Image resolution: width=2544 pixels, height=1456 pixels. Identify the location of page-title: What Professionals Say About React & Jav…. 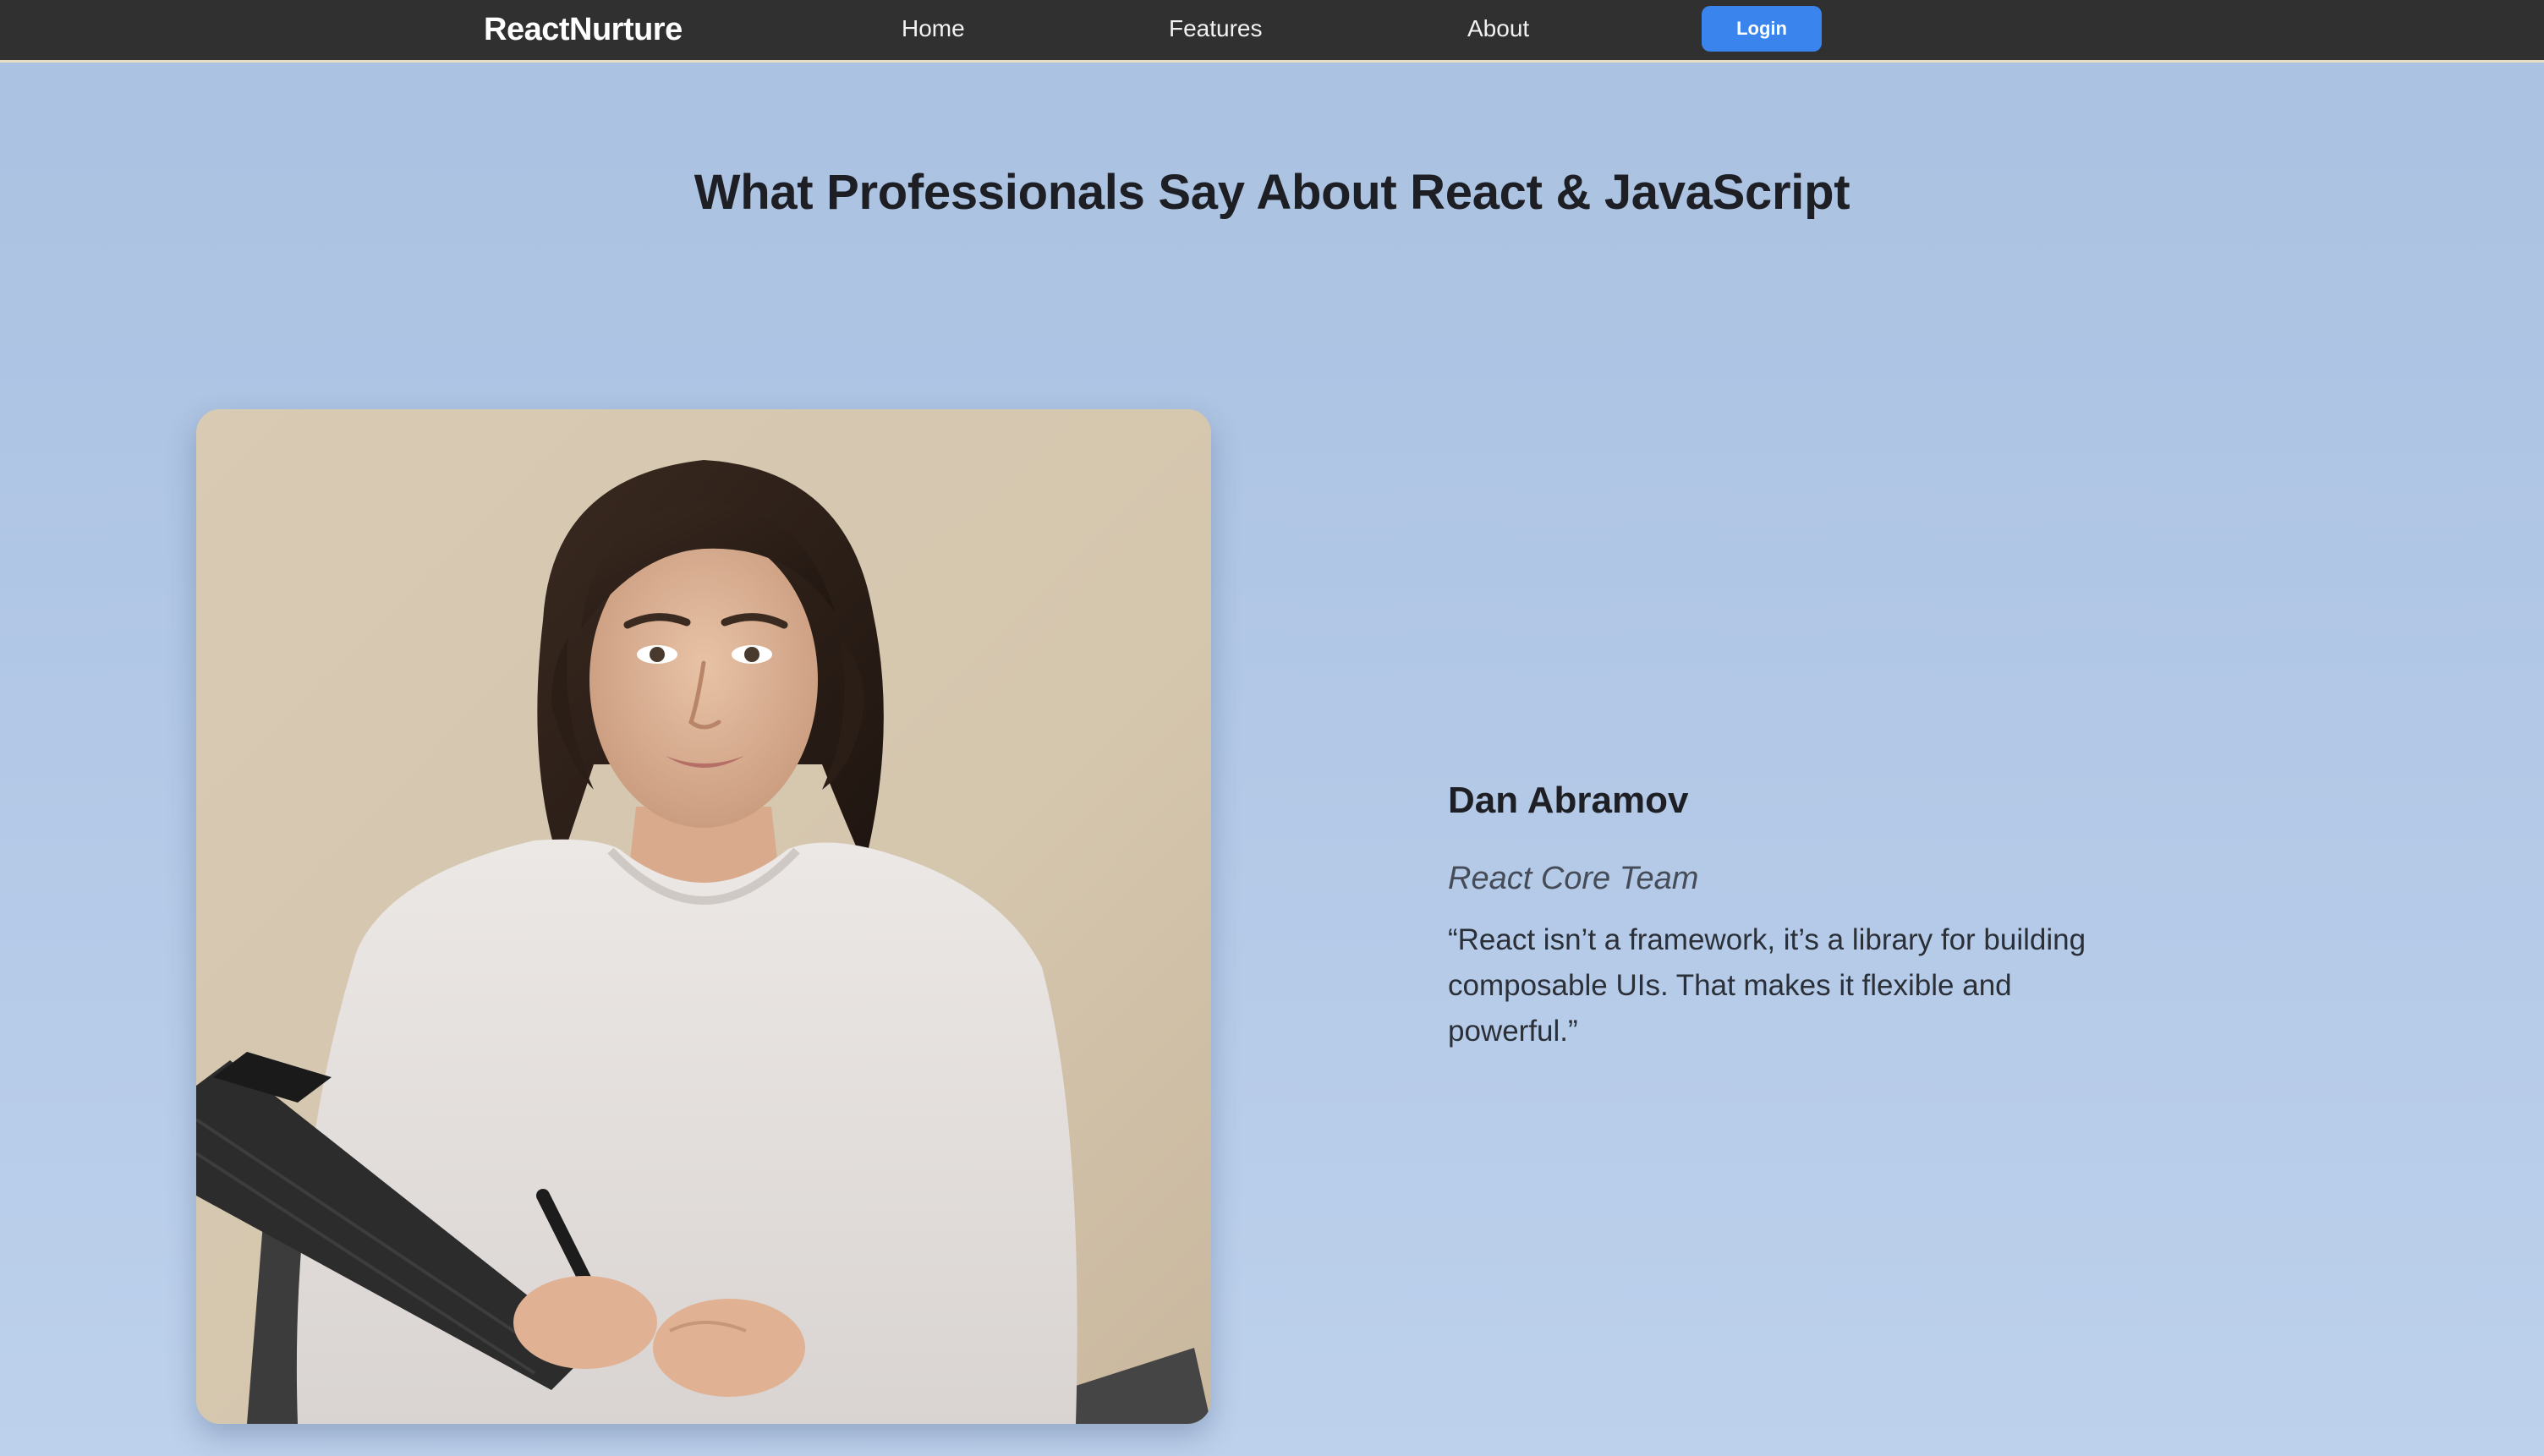
(1272, 192).